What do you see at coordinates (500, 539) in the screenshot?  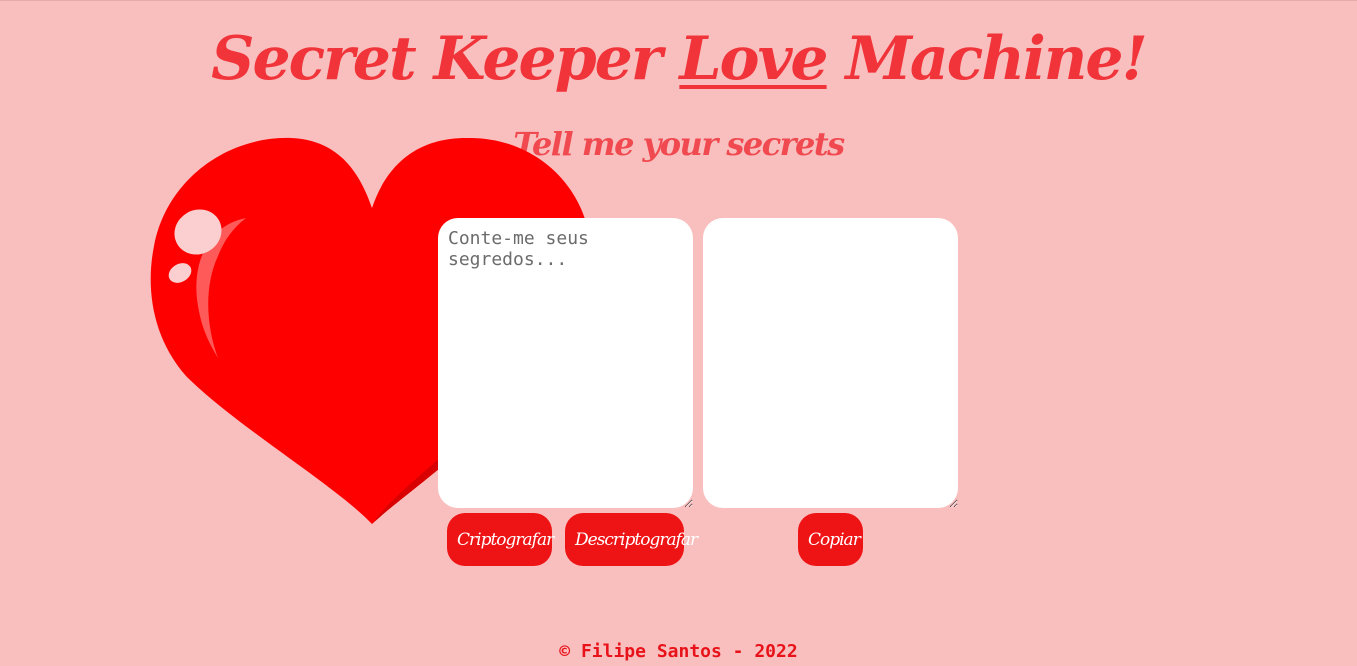 I see `encrypt-button: Criptografar` at bounding box center [500, 539].